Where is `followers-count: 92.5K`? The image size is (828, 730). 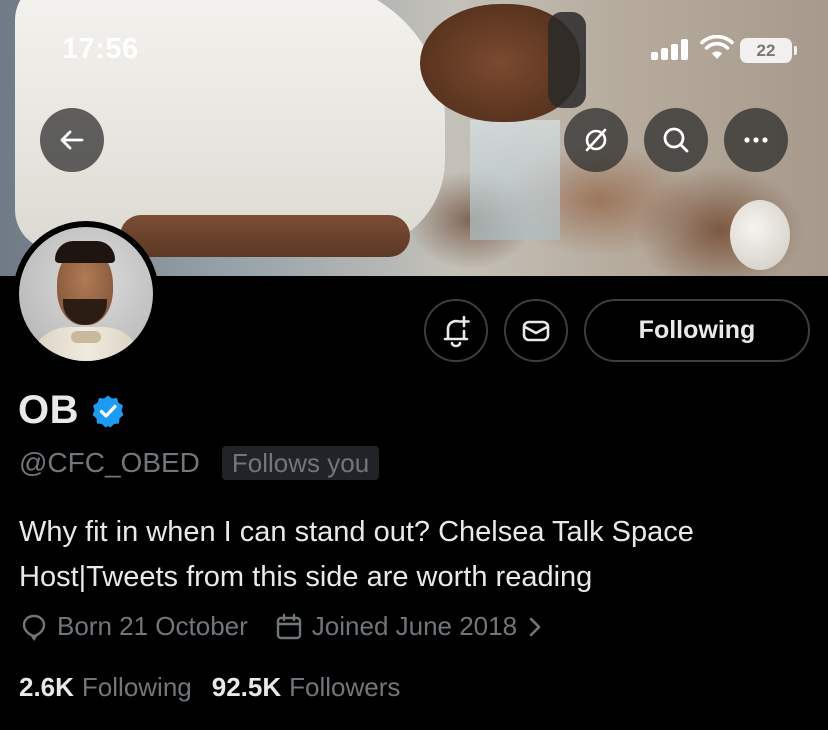
followers-count: 92.5K is located at coordinates (246, 687).